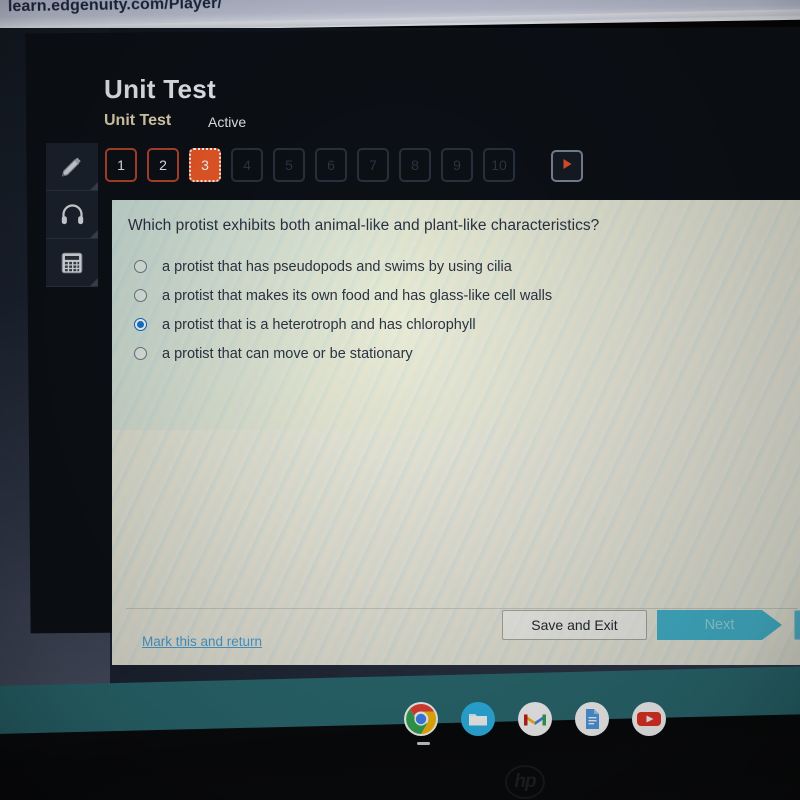 This screenshot has height=800, width=800. Describe the element at coordinates (310, 165) in the screenshot. I see `question-tab-strip: 1 2 3 4 5 6 7 8 9 10` at that location.